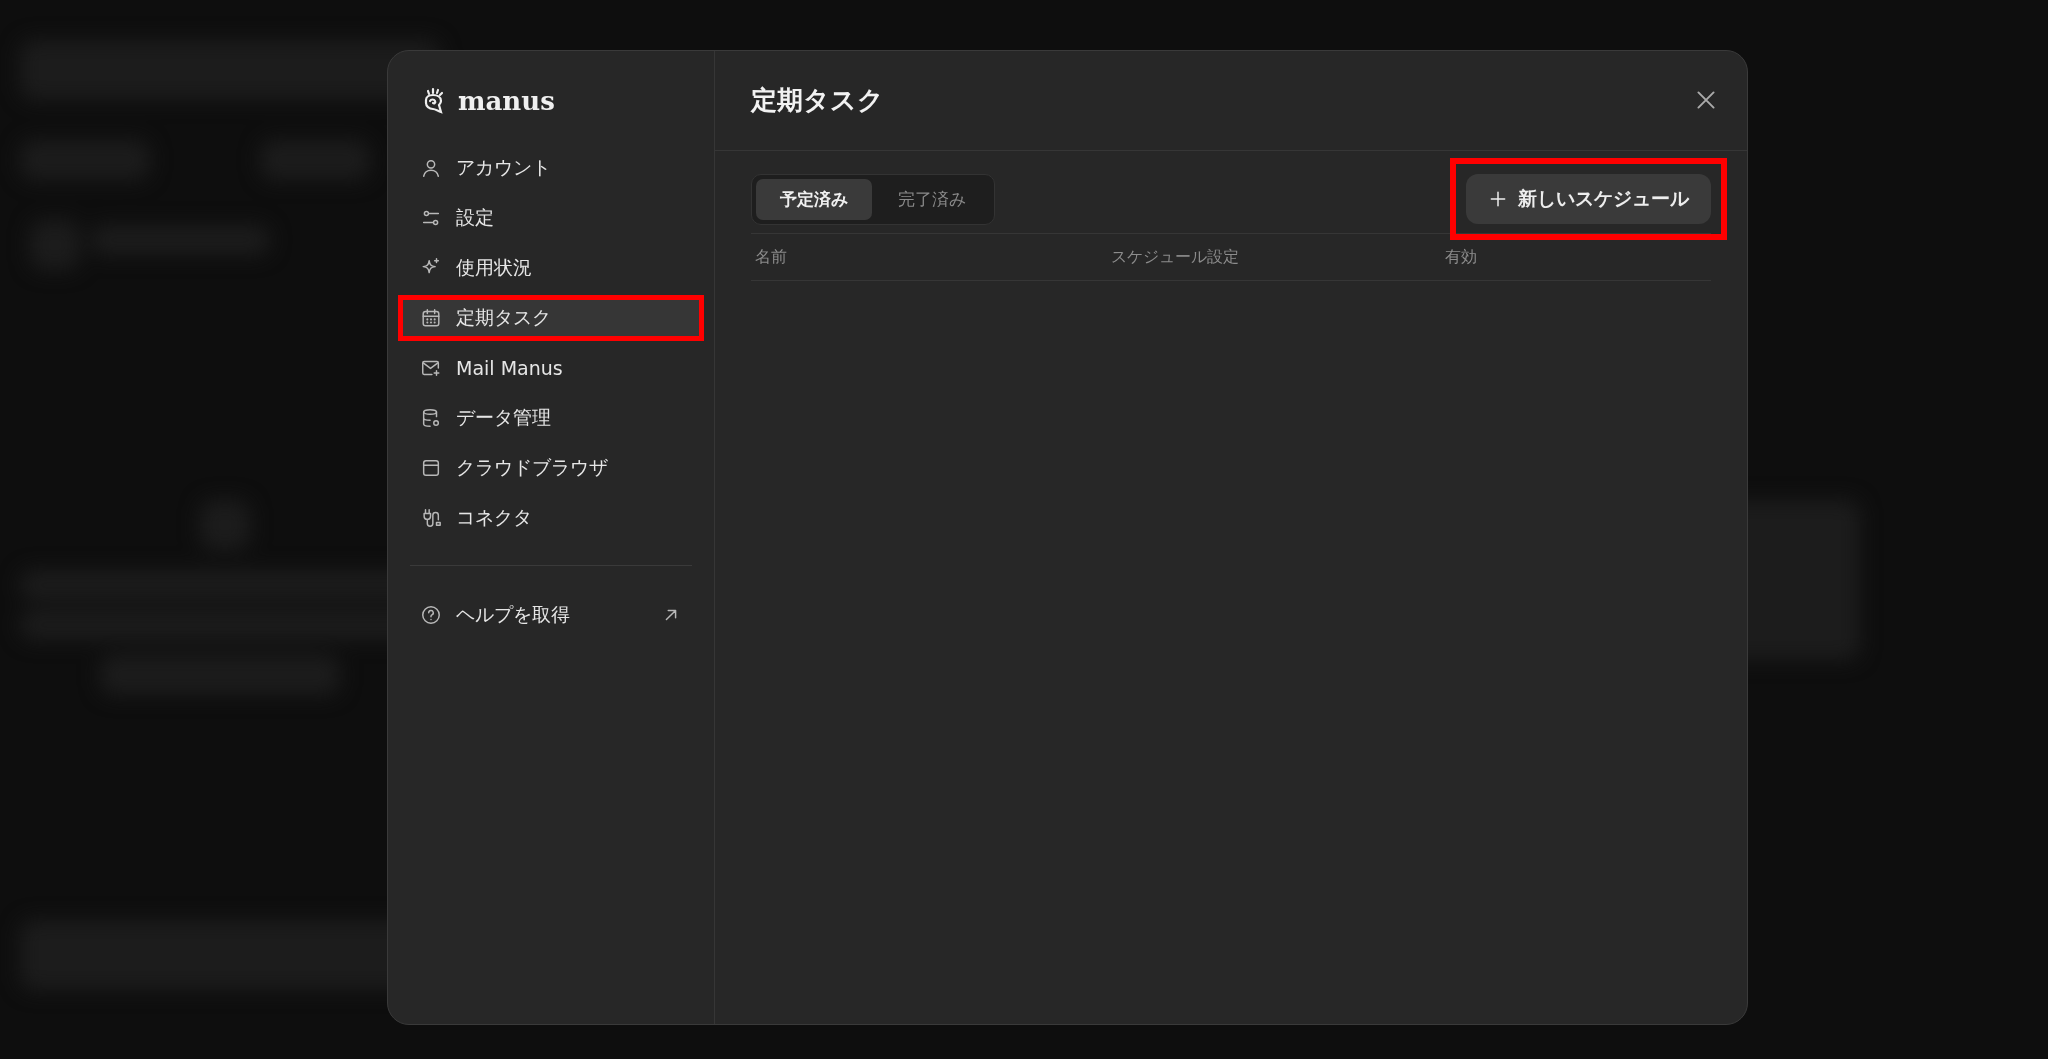  What do you see at coordinates (431, 615) in the screenshot?
I see `help-icon` at bounding box center [431, 615].